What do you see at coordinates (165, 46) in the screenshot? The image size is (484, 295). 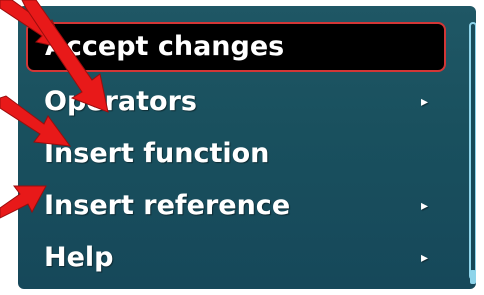 I see `menu-item-label: Accept changes` at bounding box center [165, 46].